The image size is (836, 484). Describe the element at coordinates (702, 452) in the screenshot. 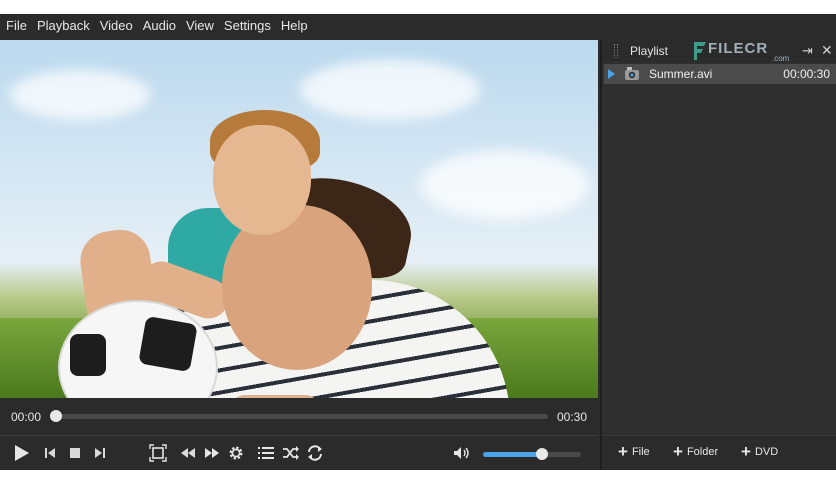

I see `add-folder-label: Folder` at that location.